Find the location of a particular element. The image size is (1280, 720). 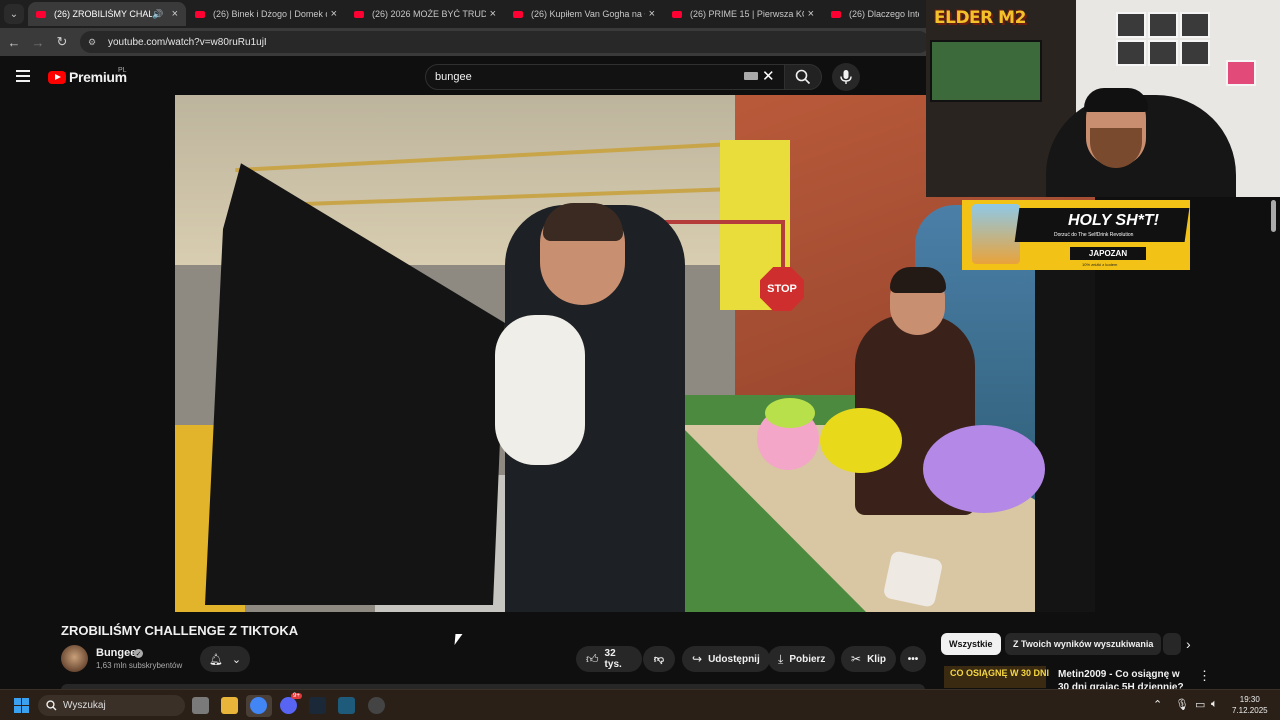

hamburger-menu-icon is located at coordinates (23, 76).